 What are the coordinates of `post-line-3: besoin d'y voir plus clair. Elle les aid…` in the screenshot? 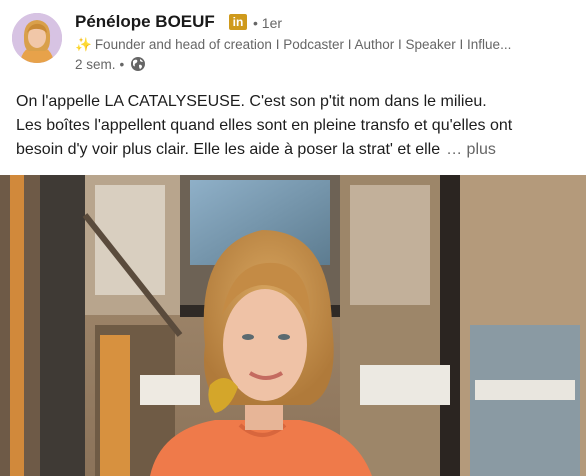 It's located at (294, 150).